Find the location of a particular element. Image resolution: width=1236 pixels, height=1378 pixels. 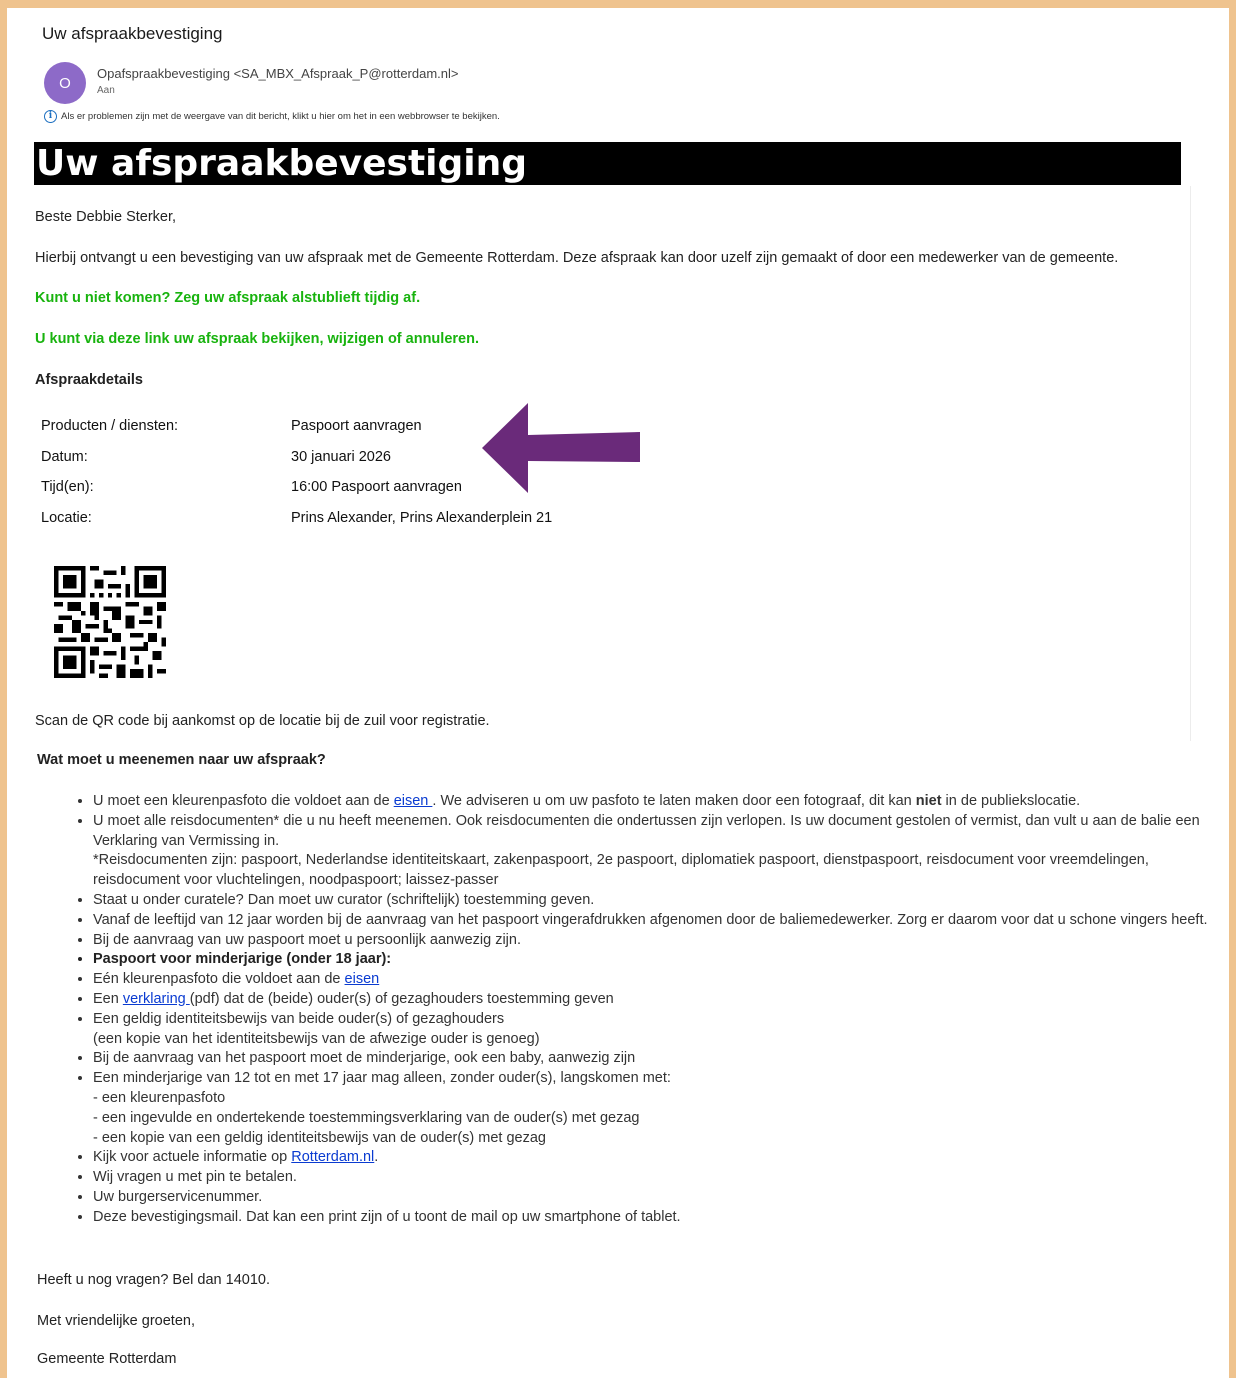

detail-label: Tijd(en): is located at coordinates (67, 487).